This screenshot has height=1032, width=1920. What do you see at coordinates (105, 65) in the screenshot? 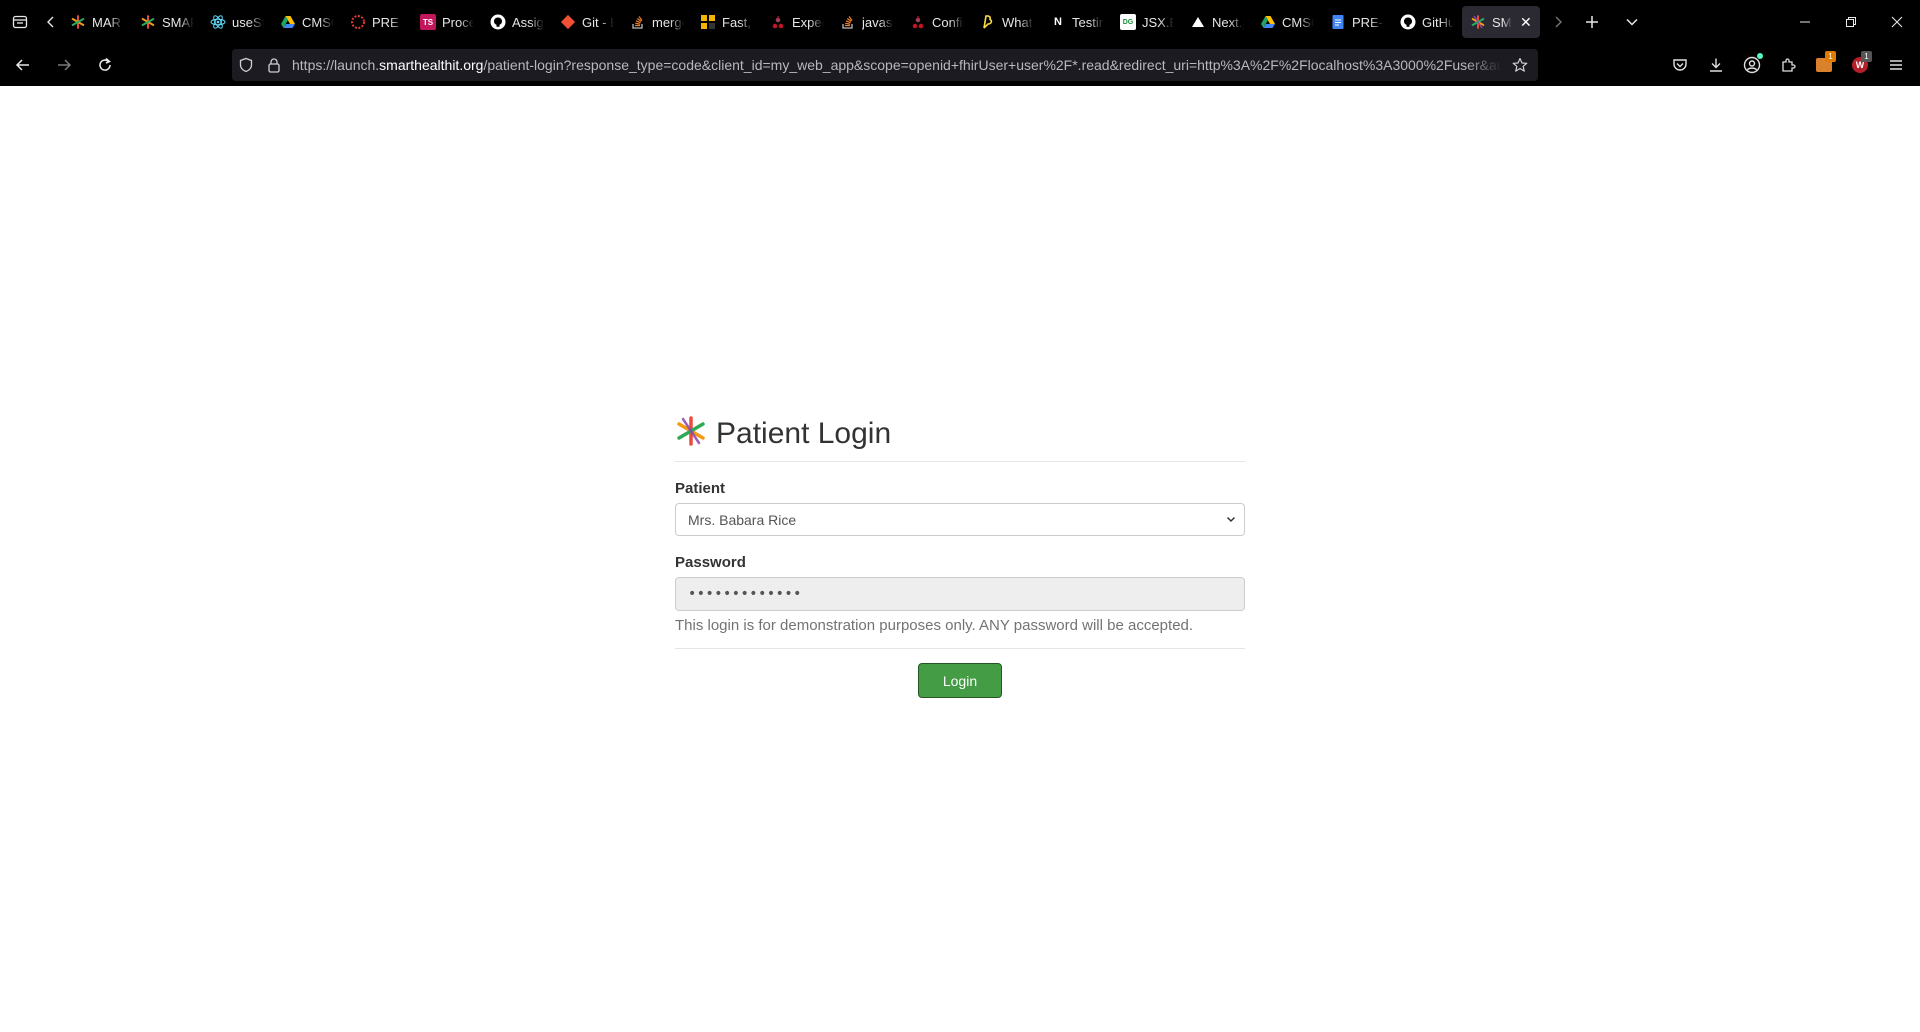
I see `reload-icon` at bounding box center [105, 65].